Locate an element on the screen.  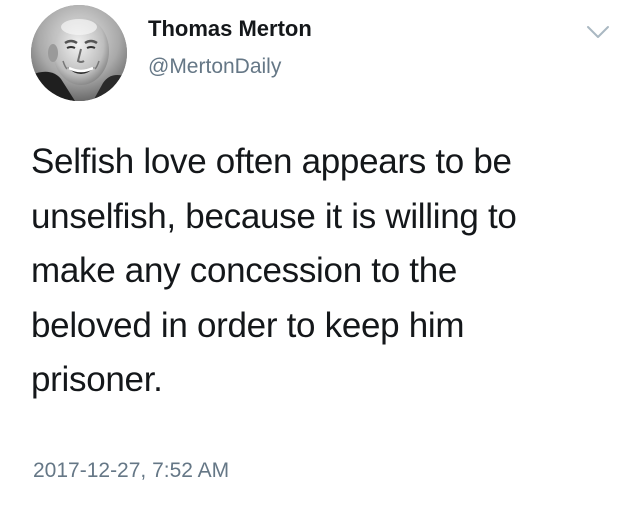
author-handle: @MertonDaily is located at coordinates (214, 67).